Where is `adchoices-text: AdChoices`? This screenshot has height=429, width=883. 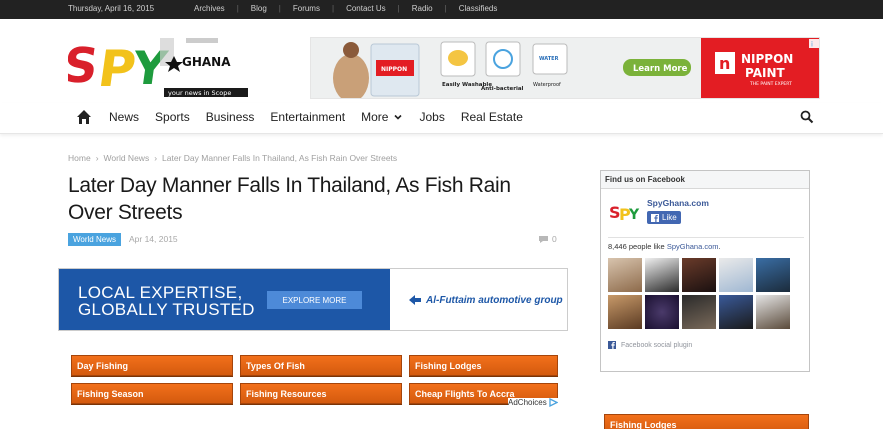 adchoices-text: AdChoices is located at coordinates (527, 402).